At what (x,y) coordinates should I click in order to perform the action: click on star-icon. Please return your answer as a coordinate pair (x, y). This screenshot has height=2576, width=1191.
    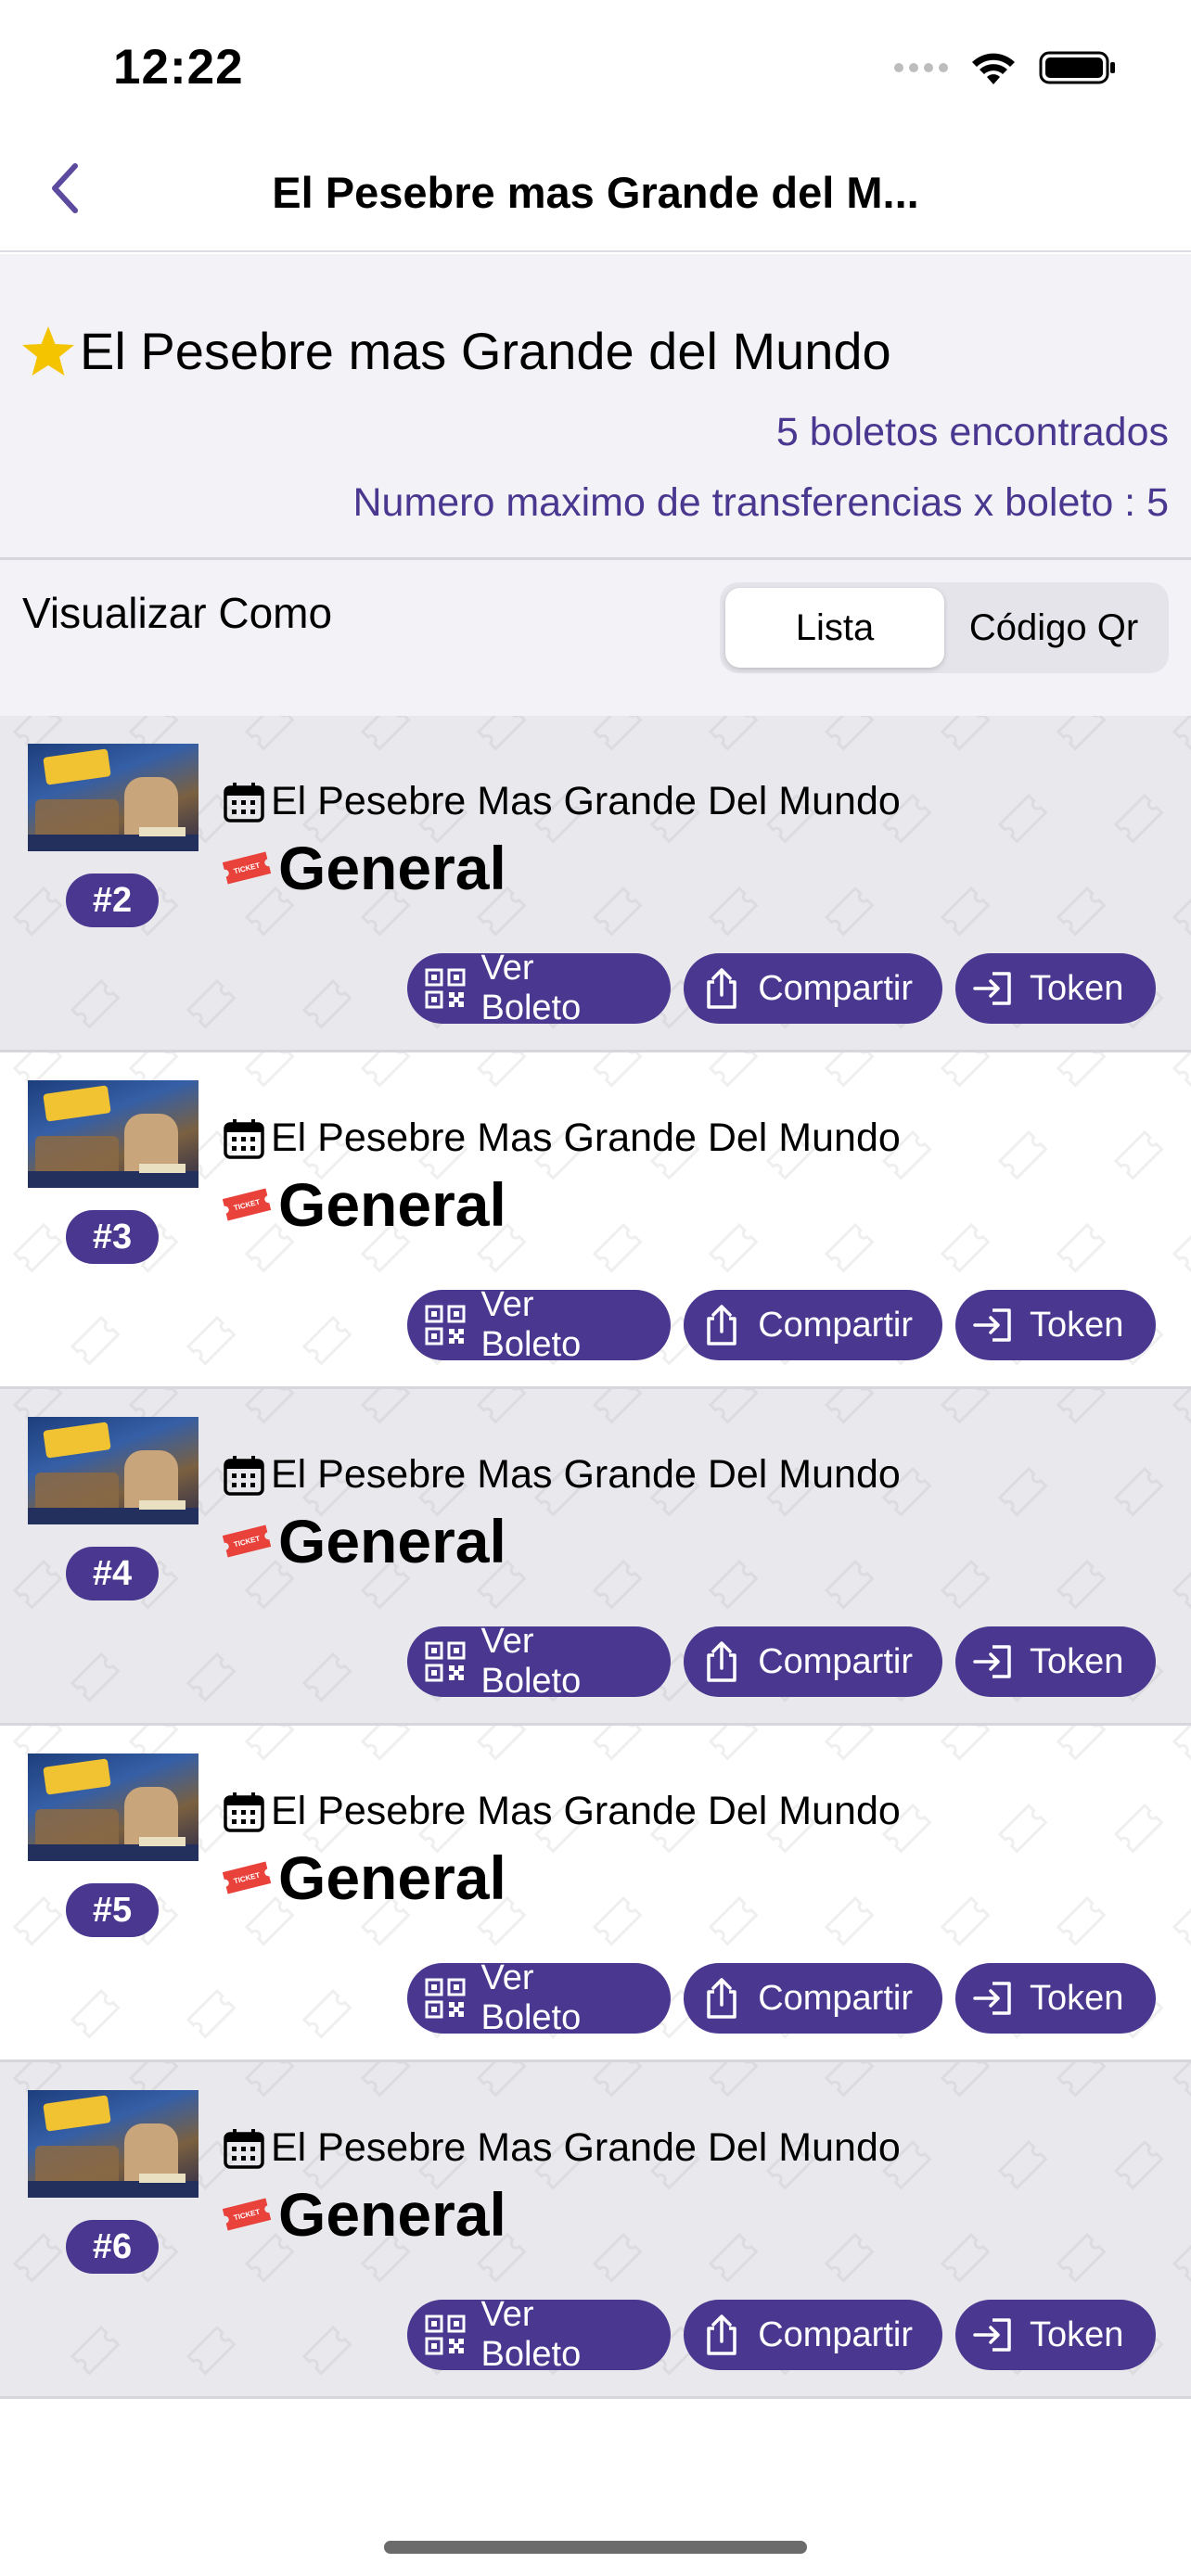
    Looking at the image, I should click on (48, 350).